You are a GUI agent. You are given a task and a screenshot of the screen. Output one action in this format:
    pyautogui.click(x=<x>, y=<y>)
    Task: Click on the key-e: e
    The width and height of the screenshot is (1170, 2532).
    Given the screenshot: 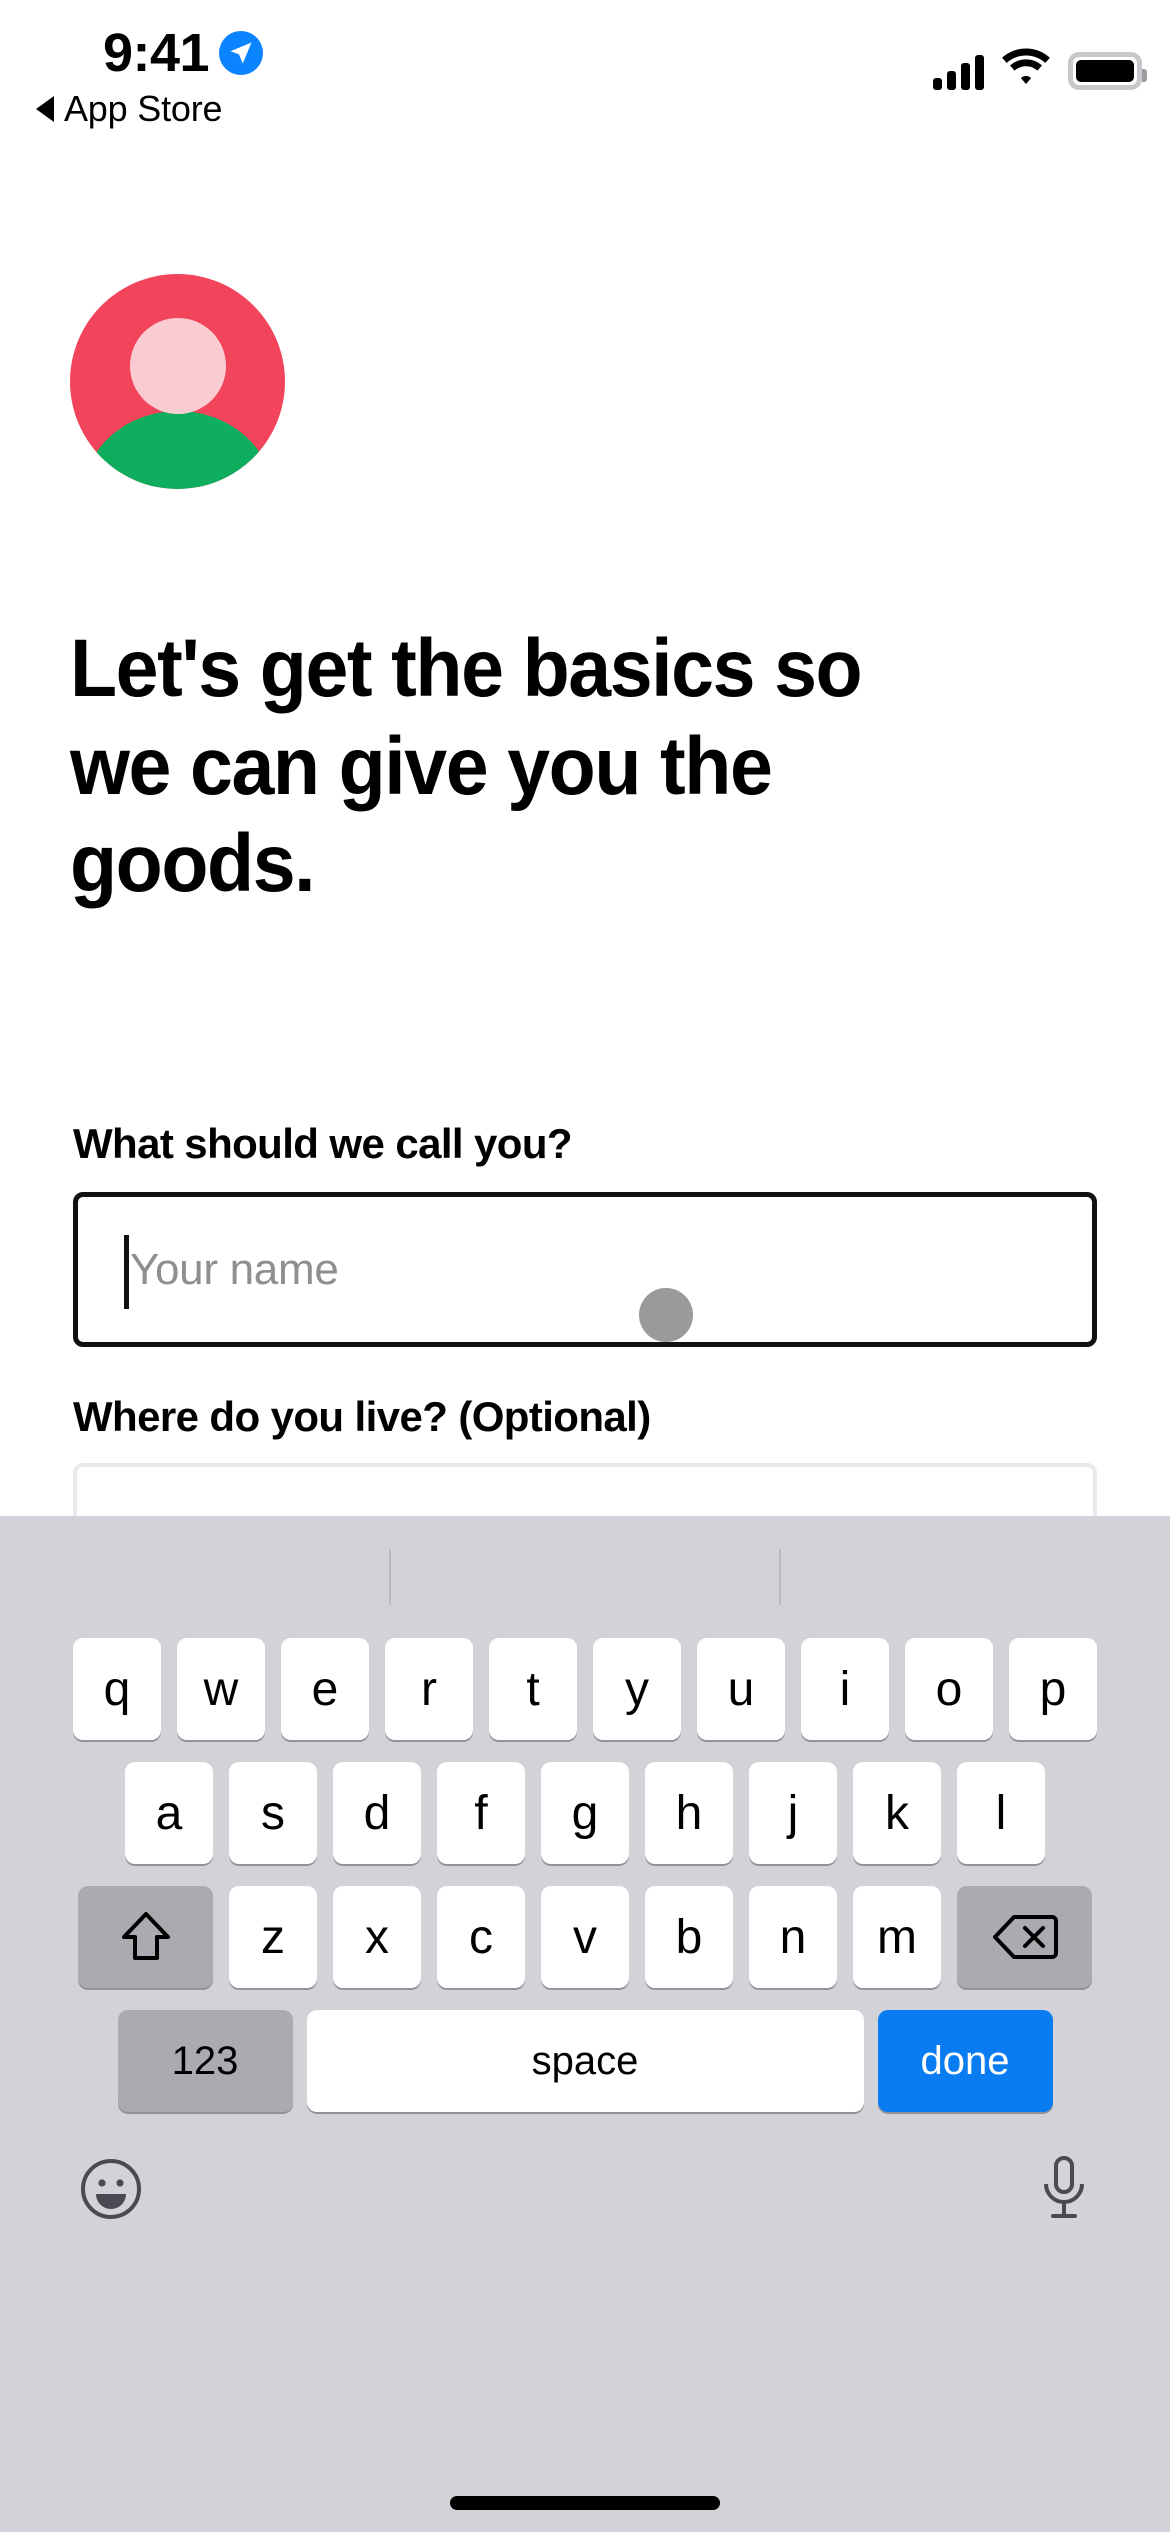 What is the action you would take?
    pyautogui.click(x=325, y=1689)
    